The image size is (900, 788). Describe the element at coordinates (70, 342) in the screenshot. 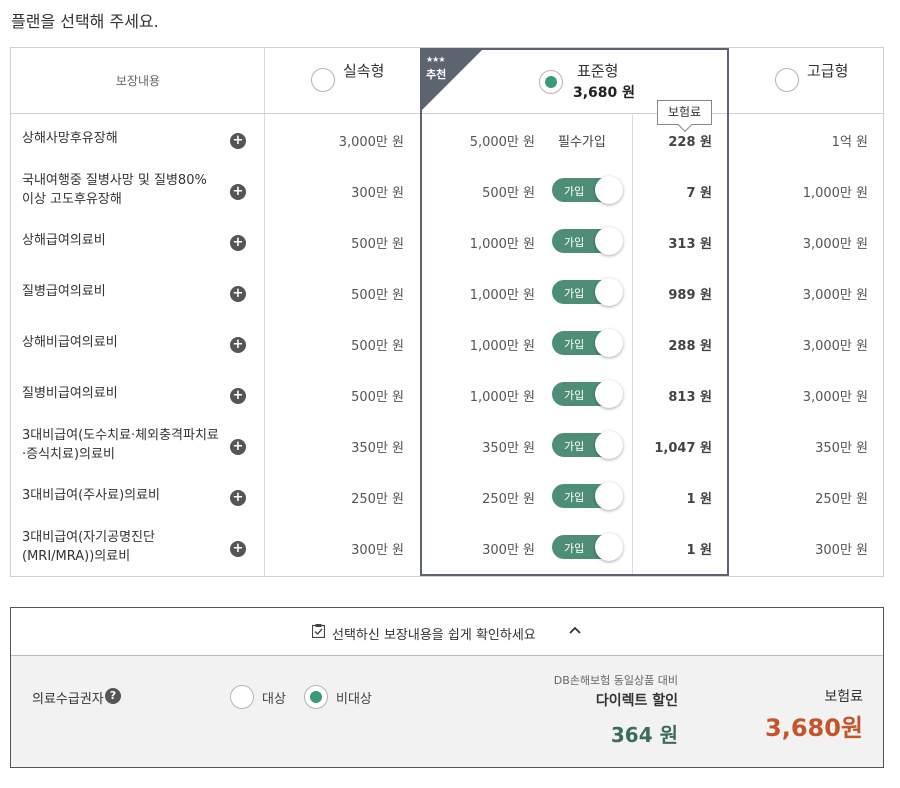

I see `coverage-label: 상해비급여의료비` at that location.